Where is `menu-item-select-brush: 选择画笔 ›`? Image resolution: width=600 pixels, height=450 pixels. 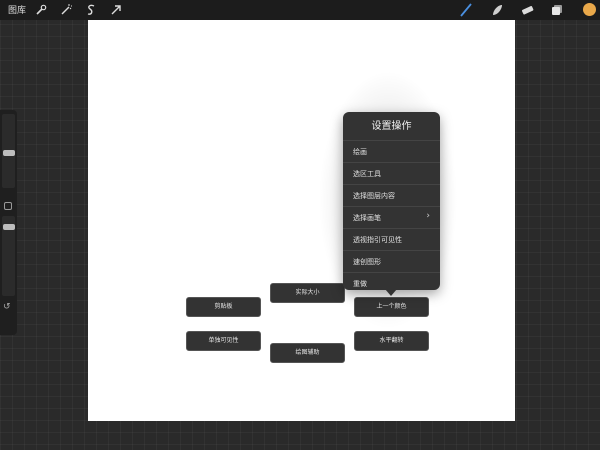
menu-item-select-brush: 选择画笔 › is located at coordinates (391, 217).